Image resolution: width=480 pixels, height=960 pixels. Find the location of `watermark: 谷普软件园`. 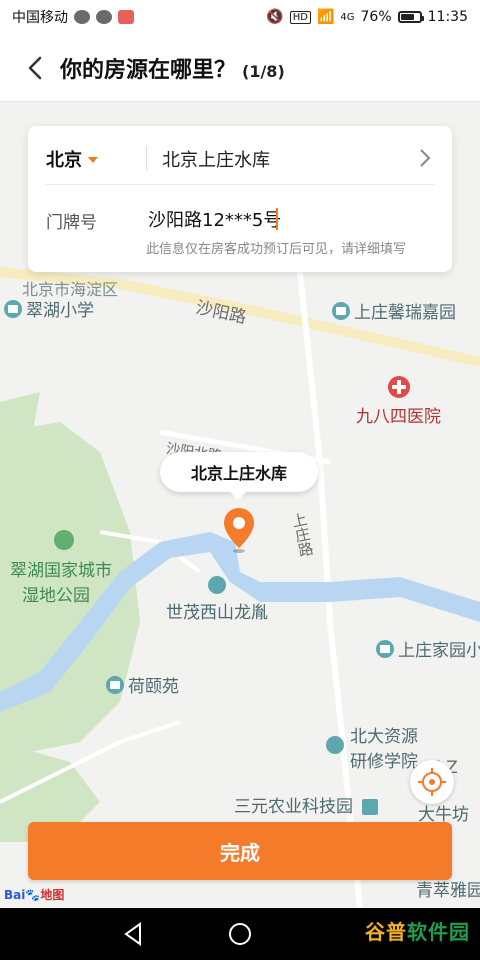

watermark: 谷普软件园 is located at coordinates (417, 930).